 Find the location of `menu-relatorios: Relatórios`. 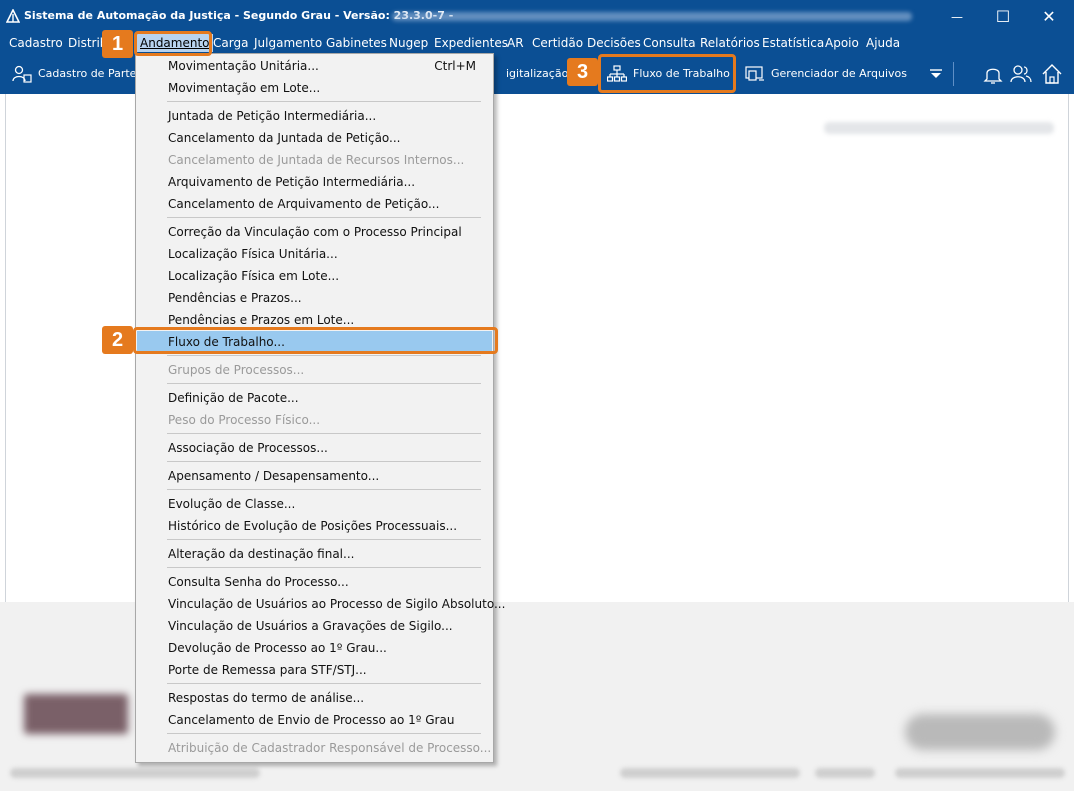

menu-relatorios: Relatórios is located at coordinates (730, 43).